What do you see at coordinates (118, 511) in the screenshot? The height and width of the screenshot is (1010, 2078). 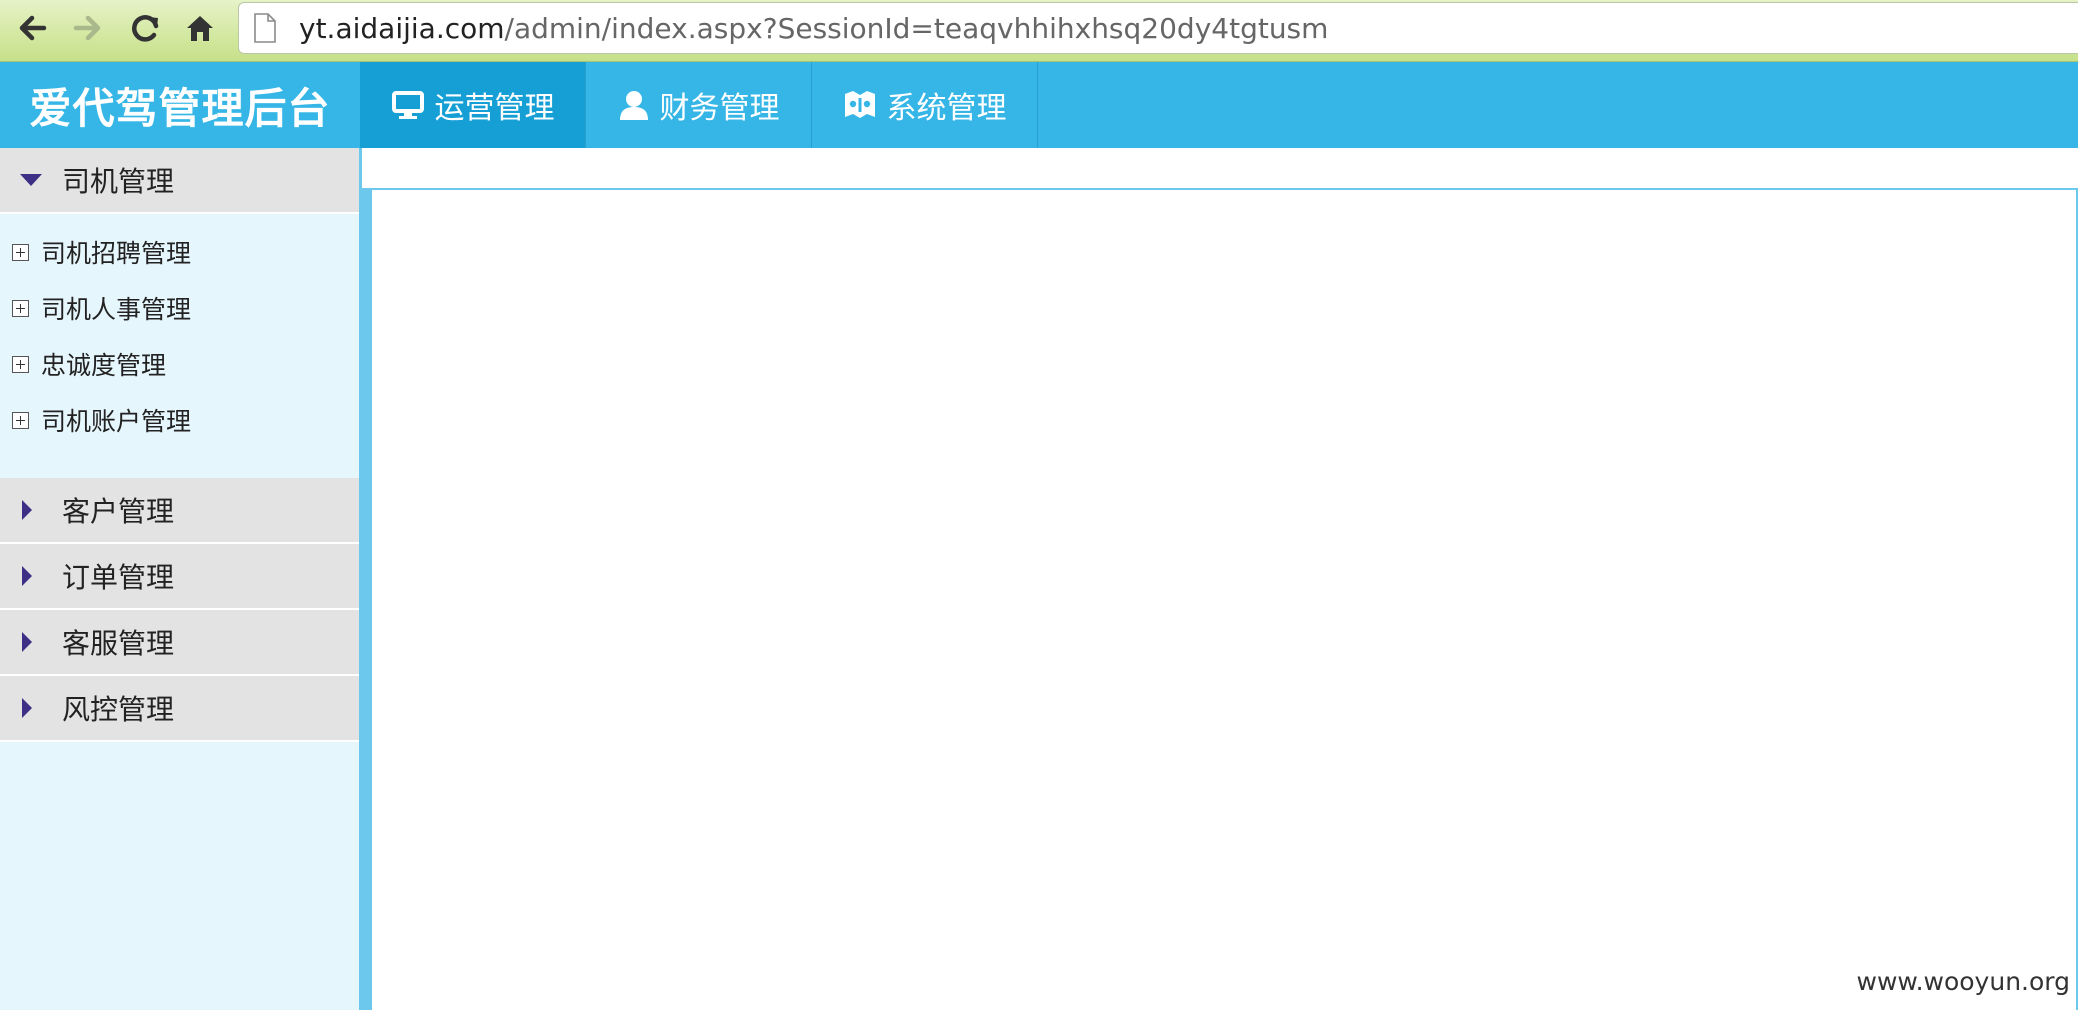 I see `sidebar-group-label: 客户管理` at bounding box center [118, 511].